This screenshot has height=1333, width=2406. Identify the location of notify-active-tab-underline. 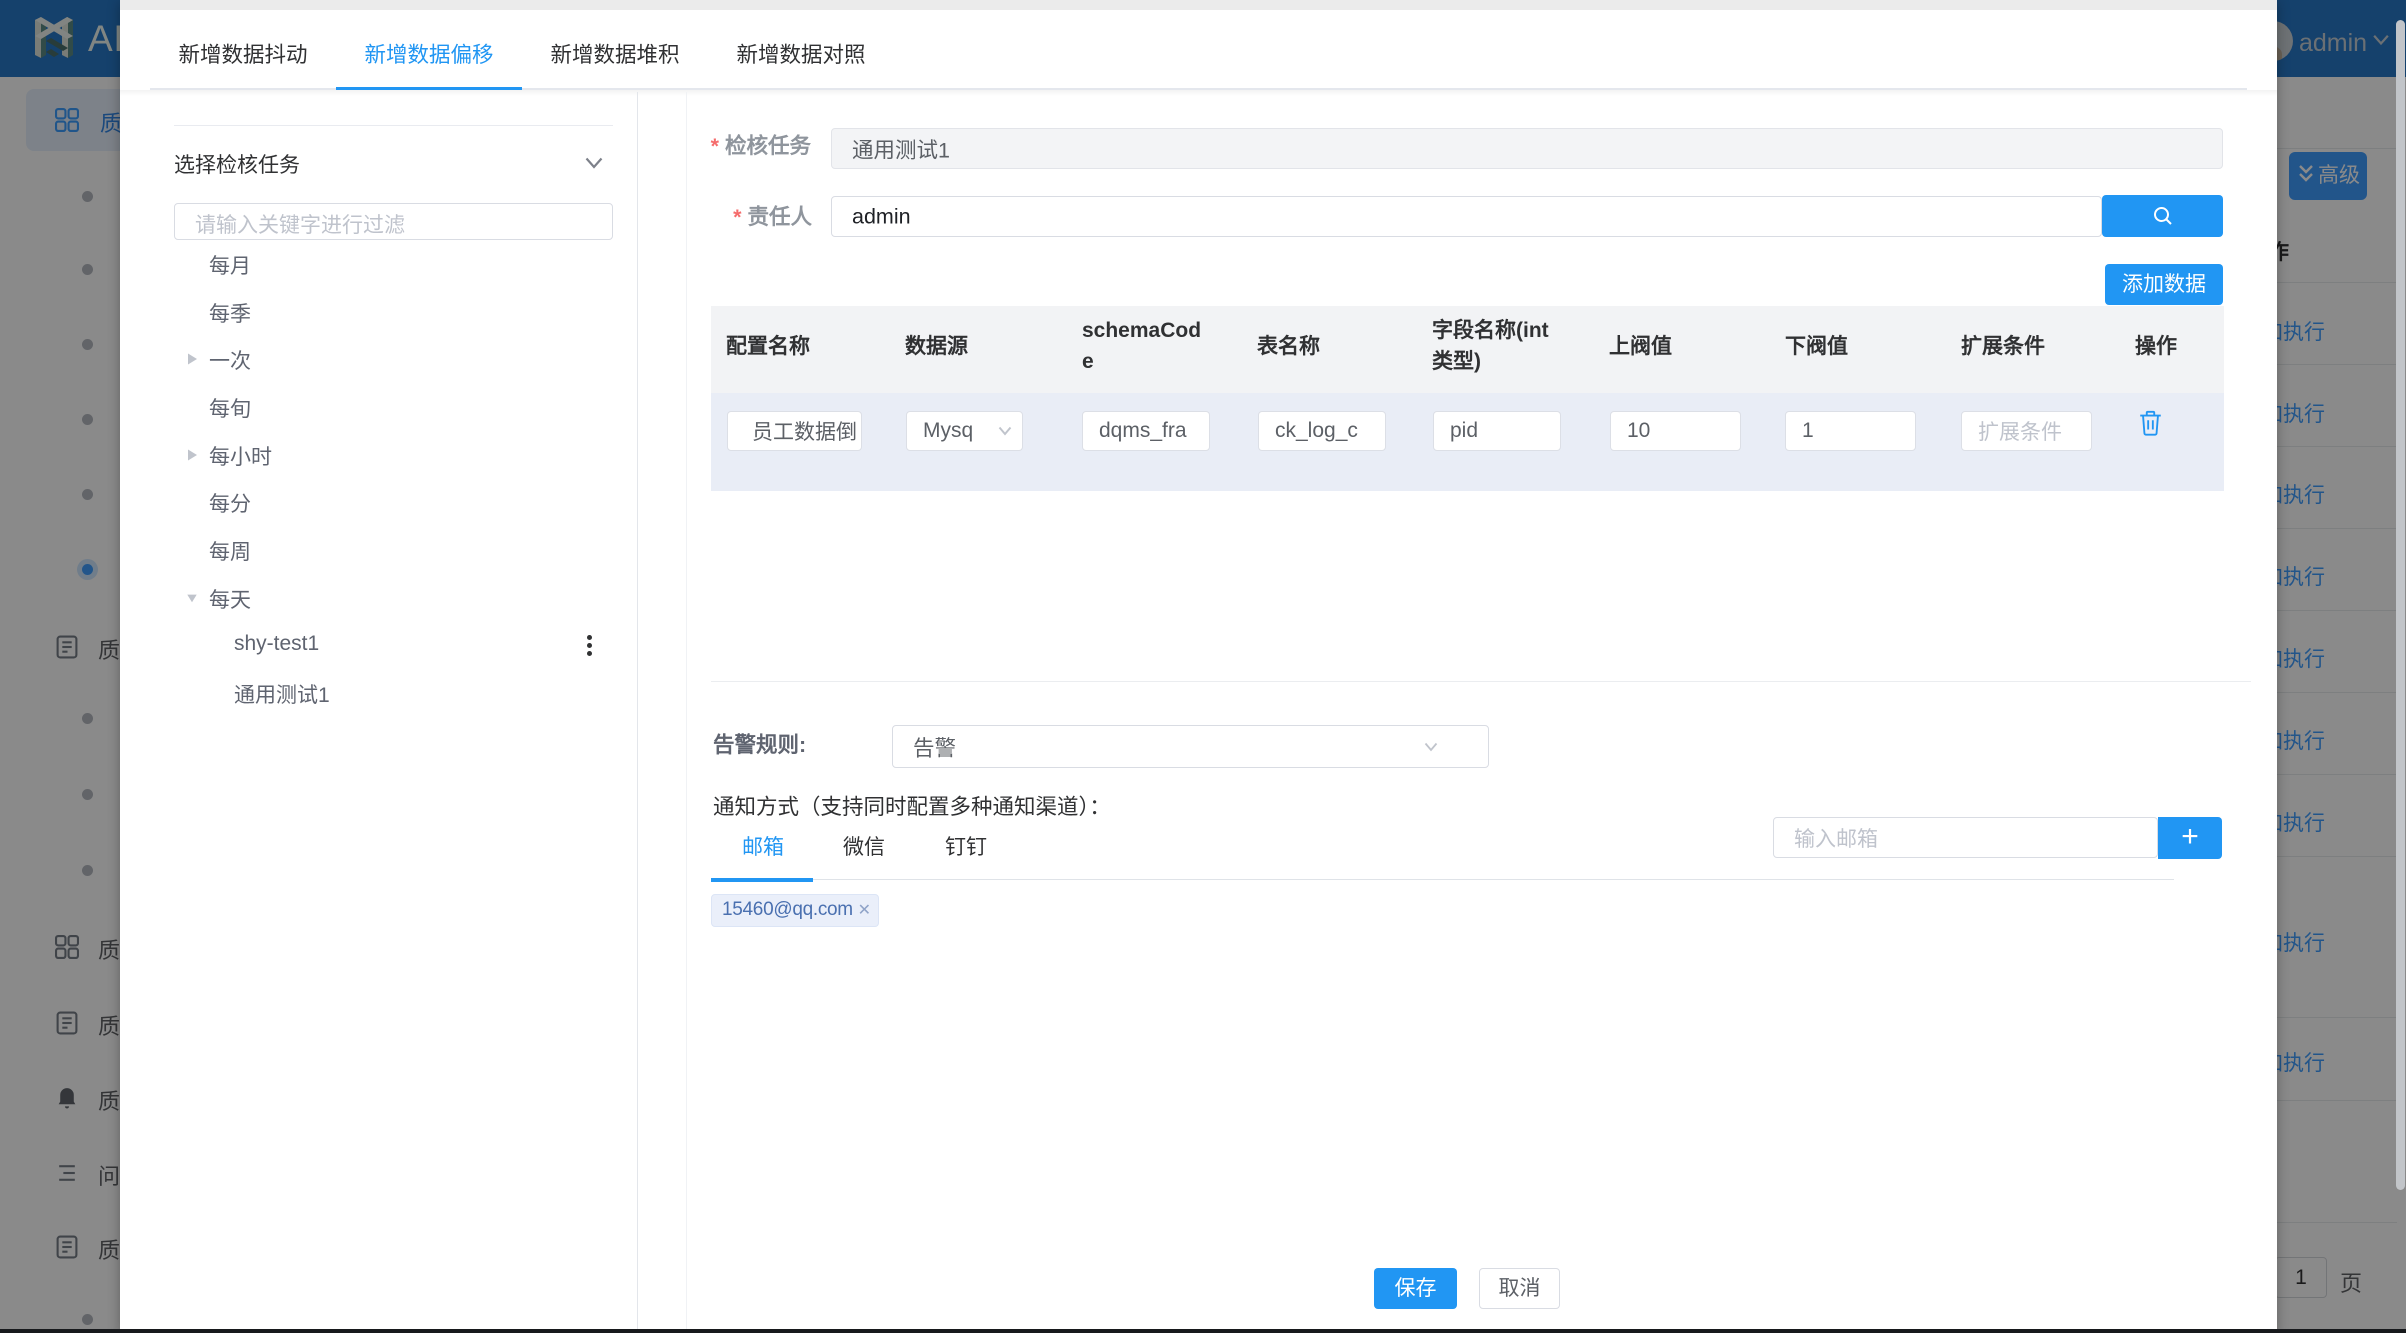
(762, 880).